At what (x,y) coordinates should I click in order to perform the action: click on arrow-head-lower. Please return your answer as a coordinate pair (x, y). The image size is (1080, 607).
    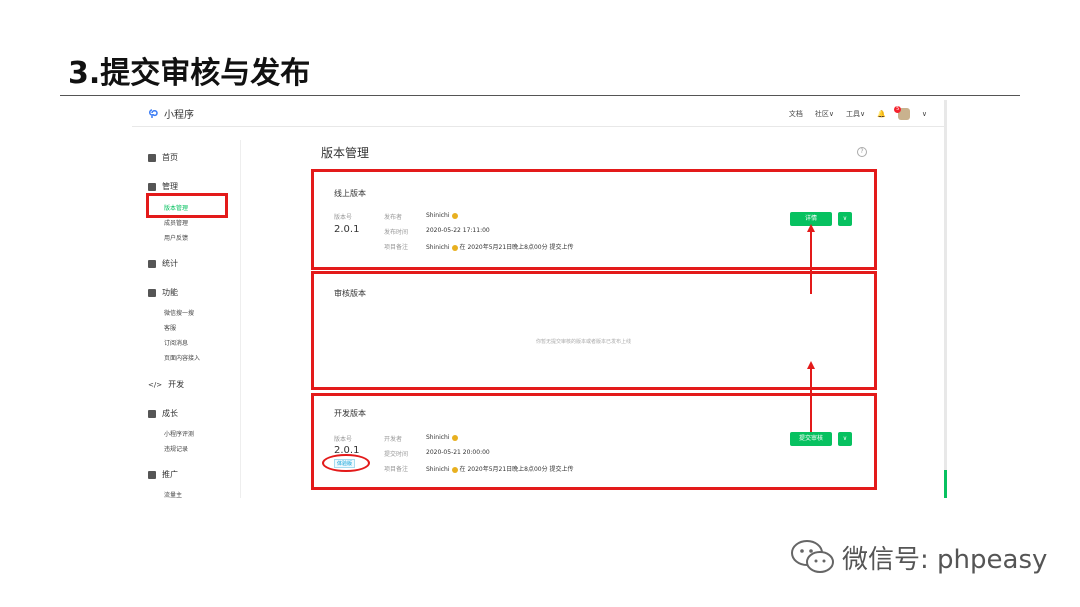
    Looking at the image, I should click on (811, 365).